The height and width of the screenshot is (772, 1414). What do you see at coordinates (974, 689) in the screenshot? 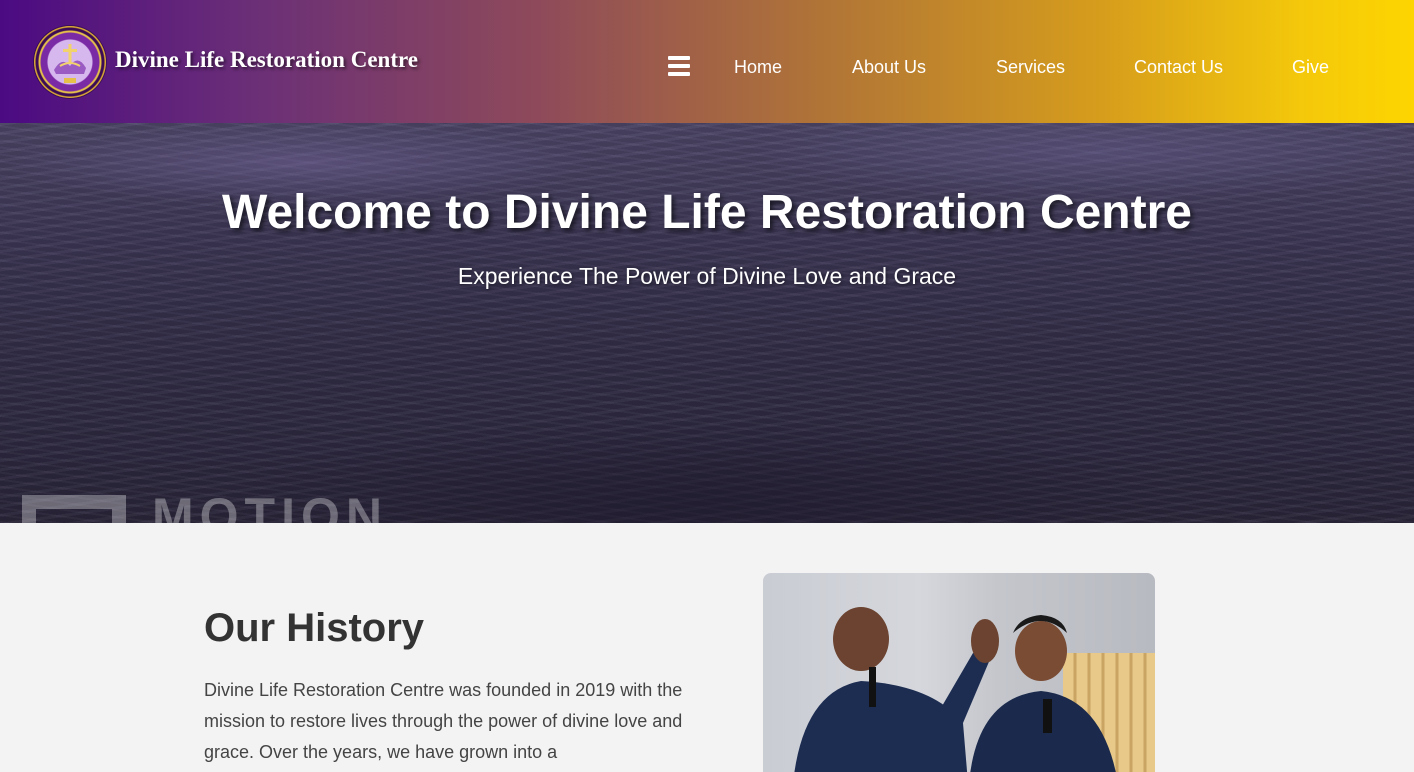
I see `pastors-photo-image` at bounding box center [974, 689].